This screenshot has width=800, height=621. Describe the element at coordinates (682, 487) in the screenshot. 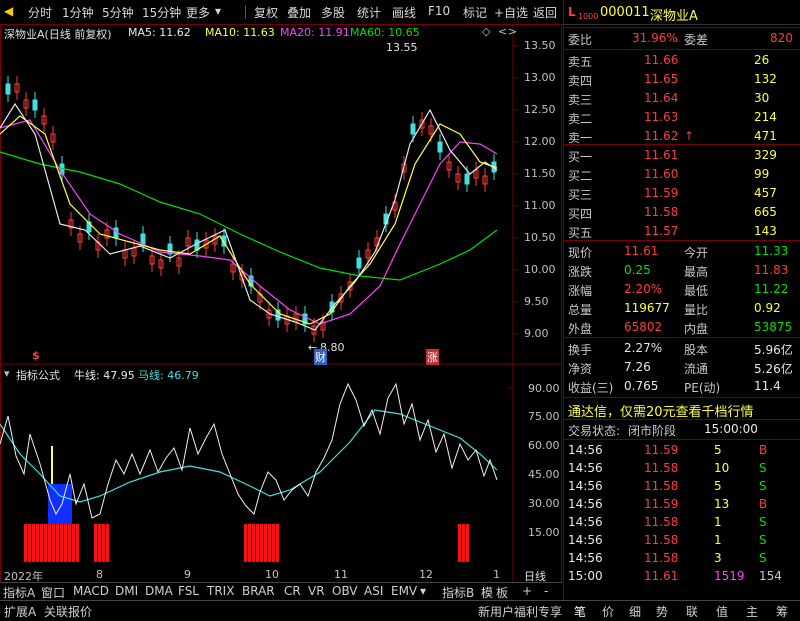

I see `tick-row: 14:56 11.58 5 S` at that location.